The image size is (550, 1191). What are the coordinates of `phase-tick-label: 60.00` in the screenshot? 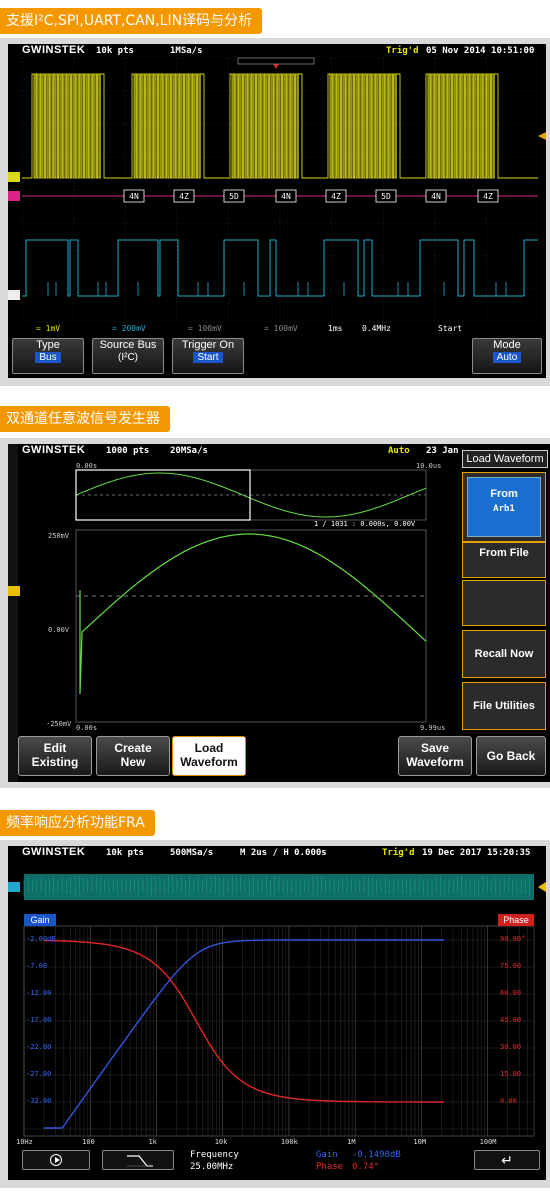 It's located at (510, 993).